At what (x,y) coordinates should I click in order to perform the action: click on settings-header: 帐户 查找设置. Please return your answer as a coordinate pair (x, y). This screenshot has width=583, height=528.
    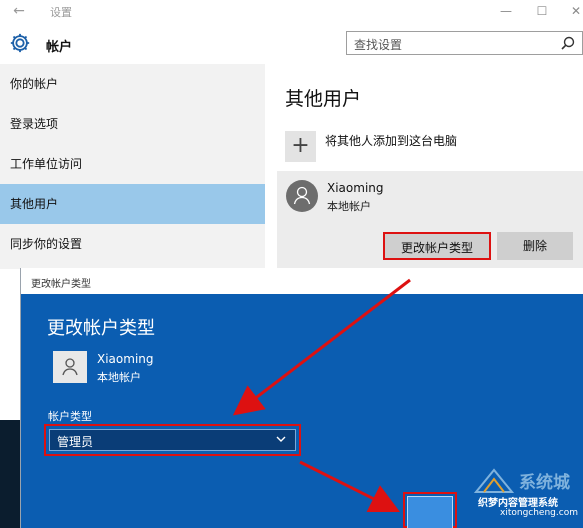
    Looking at the image, I should click on (291, 44).